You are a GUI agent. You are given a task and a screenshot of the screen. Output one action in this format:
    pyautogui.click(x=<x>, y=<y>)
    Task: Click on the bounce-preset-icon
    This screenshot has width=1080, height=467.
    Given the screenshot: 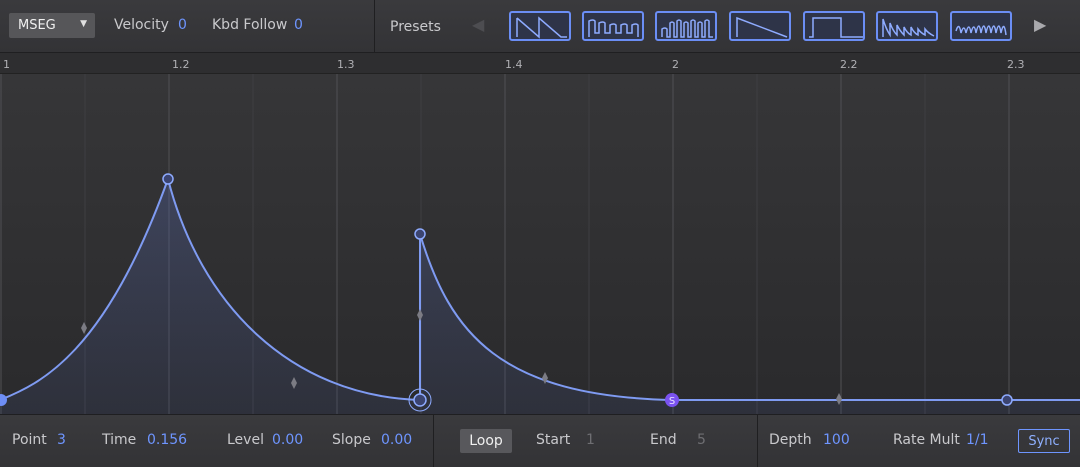 What is the action you would take?
    pyautogui.click(x=981, y=30)
    